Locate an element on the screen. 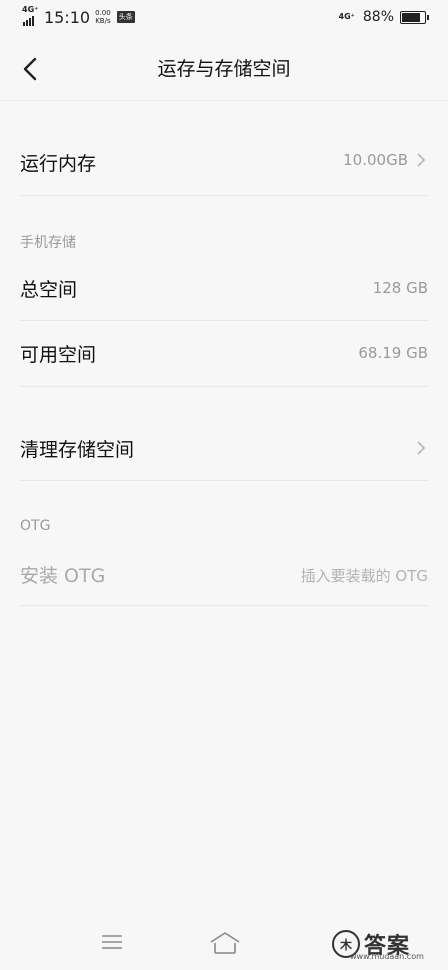 The width and height of the screenshot is (448, 970). watermark-url: www.mudaan.com is located at coordinates (387, 956).